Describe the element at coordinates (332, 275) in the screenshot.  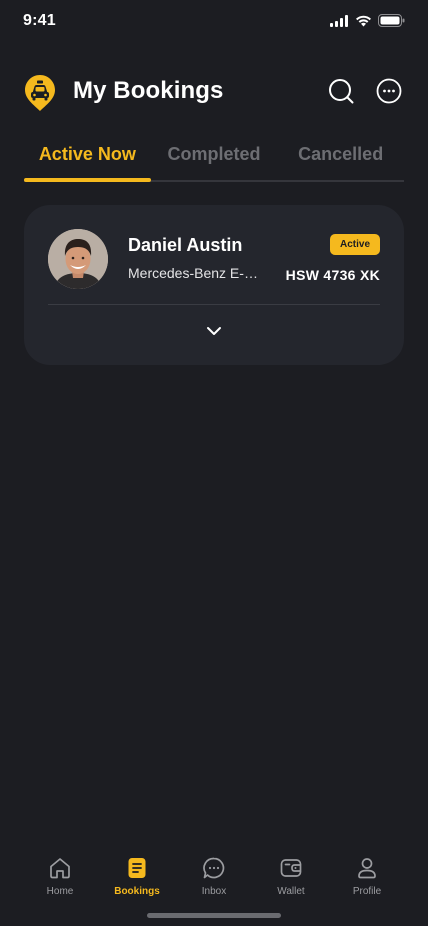
I see `license-plate: HSW 4736 XK` at that location.